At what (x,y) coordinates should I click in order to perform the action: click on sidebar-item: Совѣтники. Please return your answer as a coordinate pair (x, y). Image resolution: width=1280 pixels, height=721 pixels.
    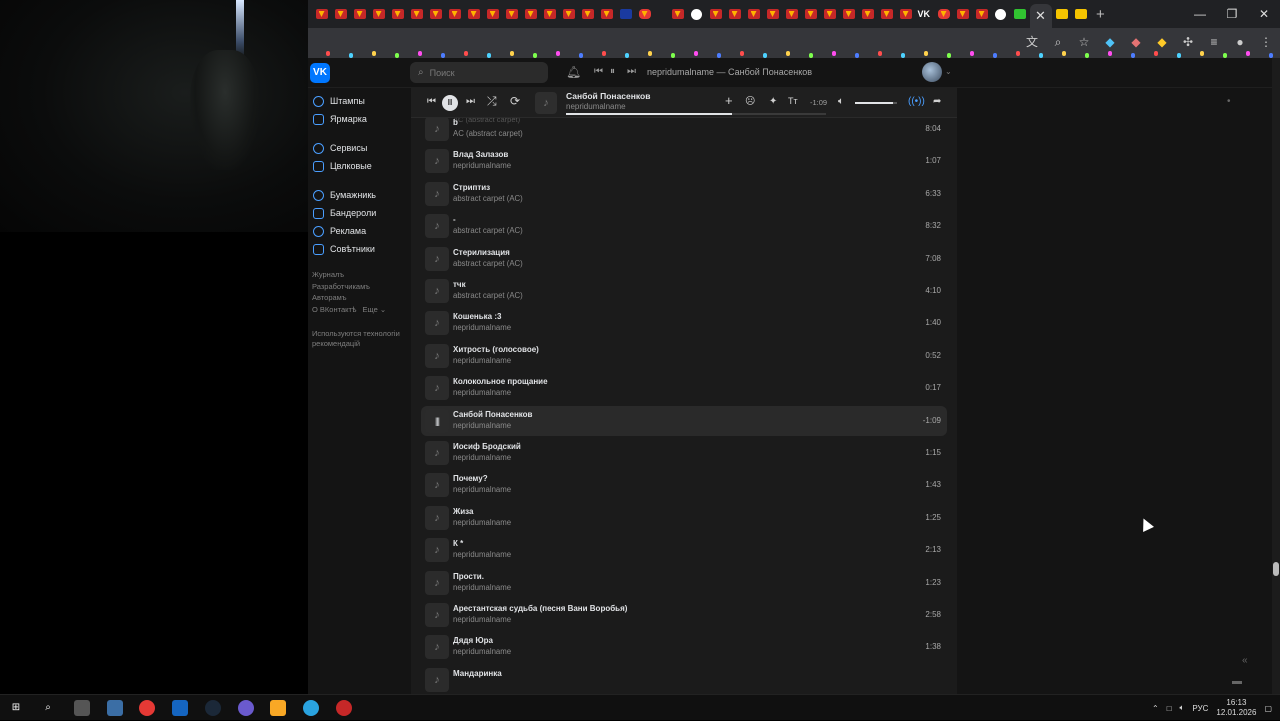
    Looking at the image, I should click on (359, 249).